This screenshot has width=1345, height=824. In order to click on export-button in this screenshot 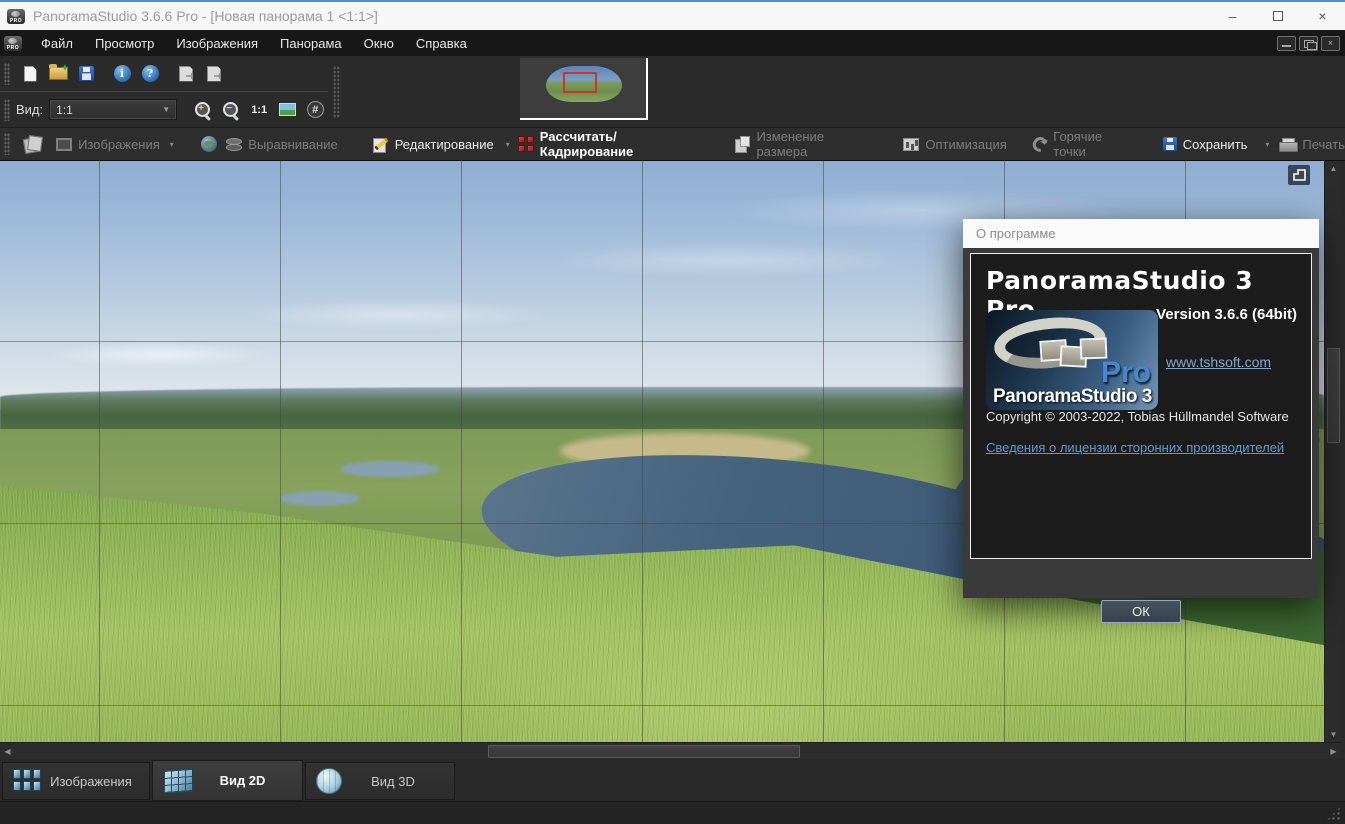, I will do `click(186, 74)`.